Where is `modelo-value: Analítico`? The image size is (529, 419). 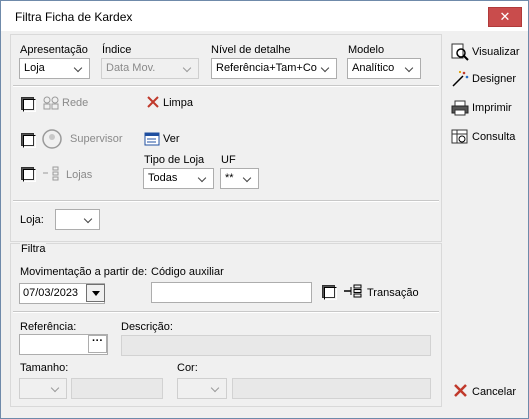 modelo-value: Analítico is located at coordinates (373, 68).